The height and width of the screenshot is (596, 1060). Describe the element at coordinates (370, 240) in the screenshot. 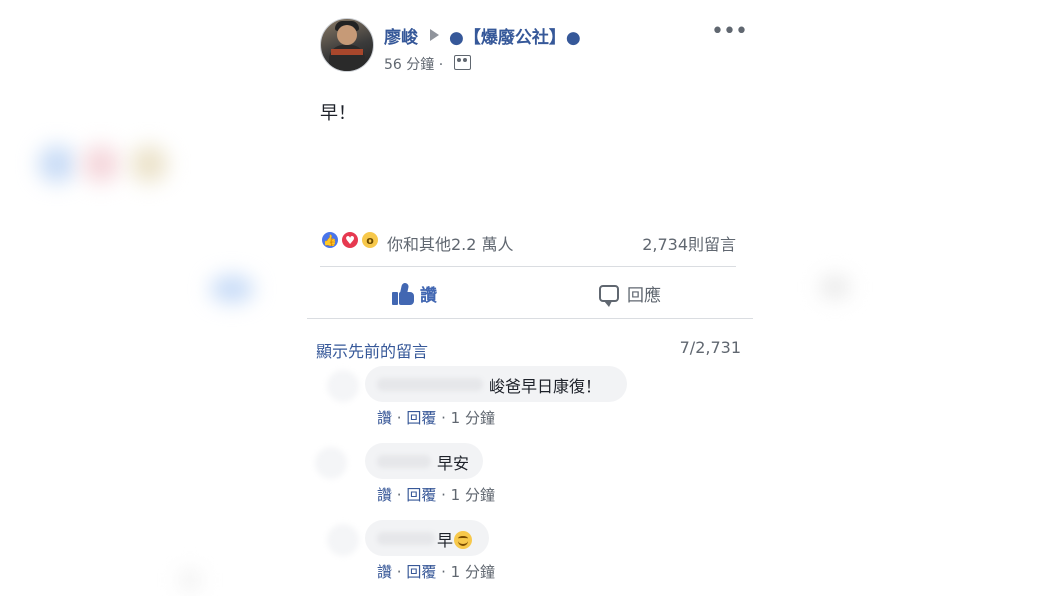

I see `wow-icon: o` at that location.